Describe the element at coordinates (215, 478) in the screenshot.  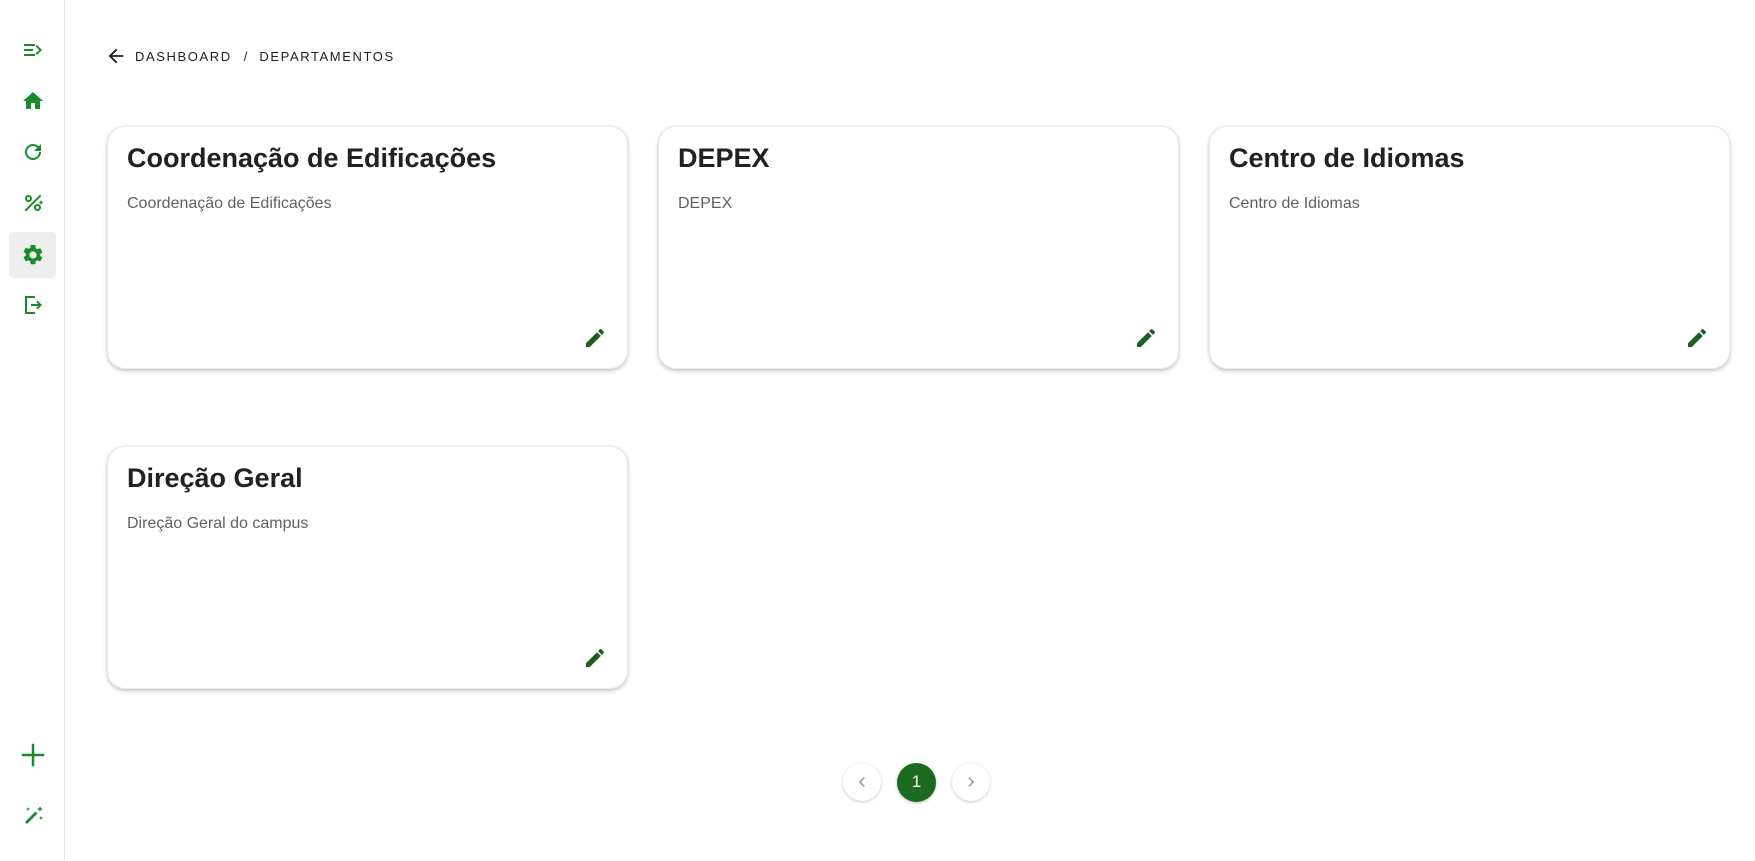
I see `card-title: Direção Geral` at that location.